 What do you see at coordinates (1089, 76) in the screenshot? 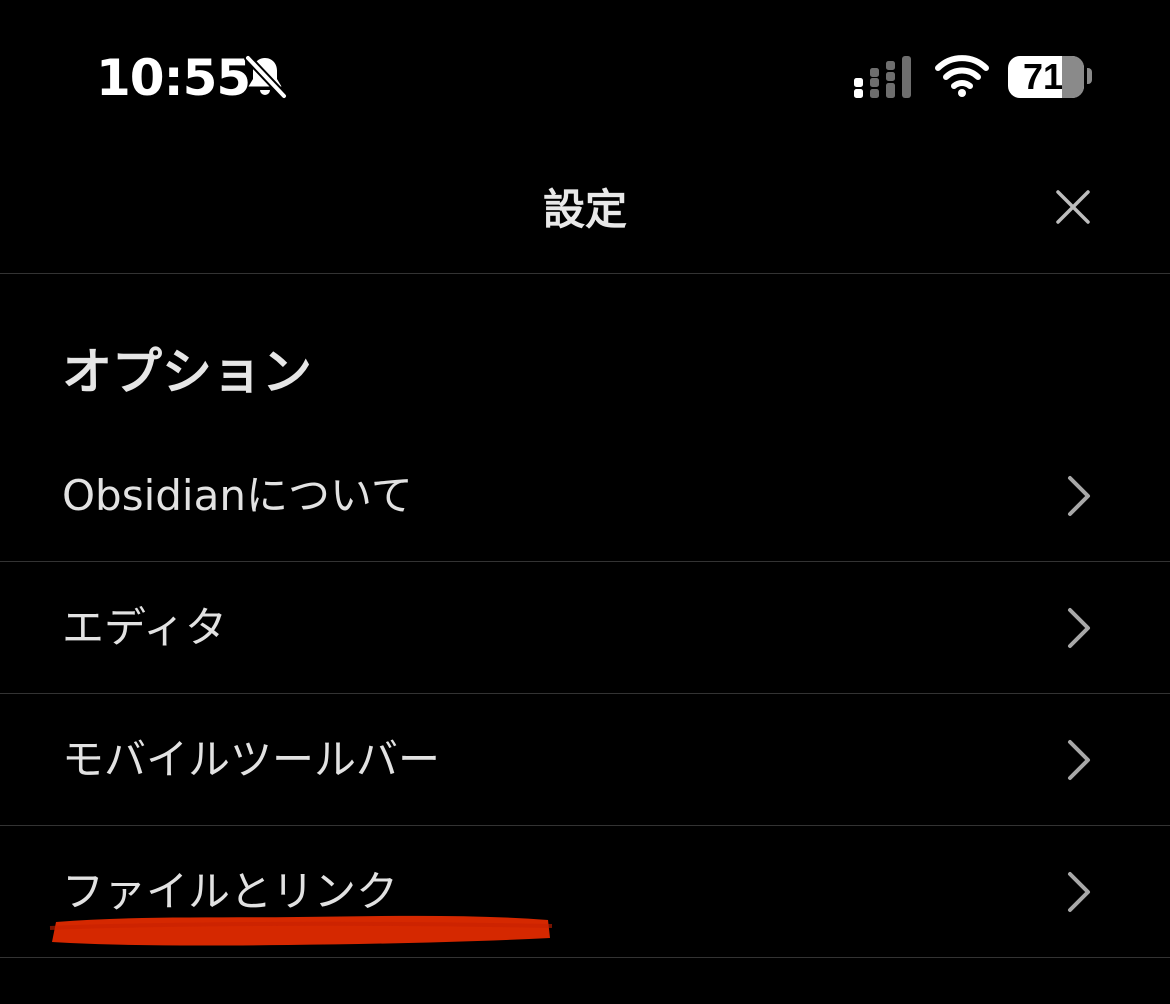
I see `battery-tip` at bounding box center [1089, 76].